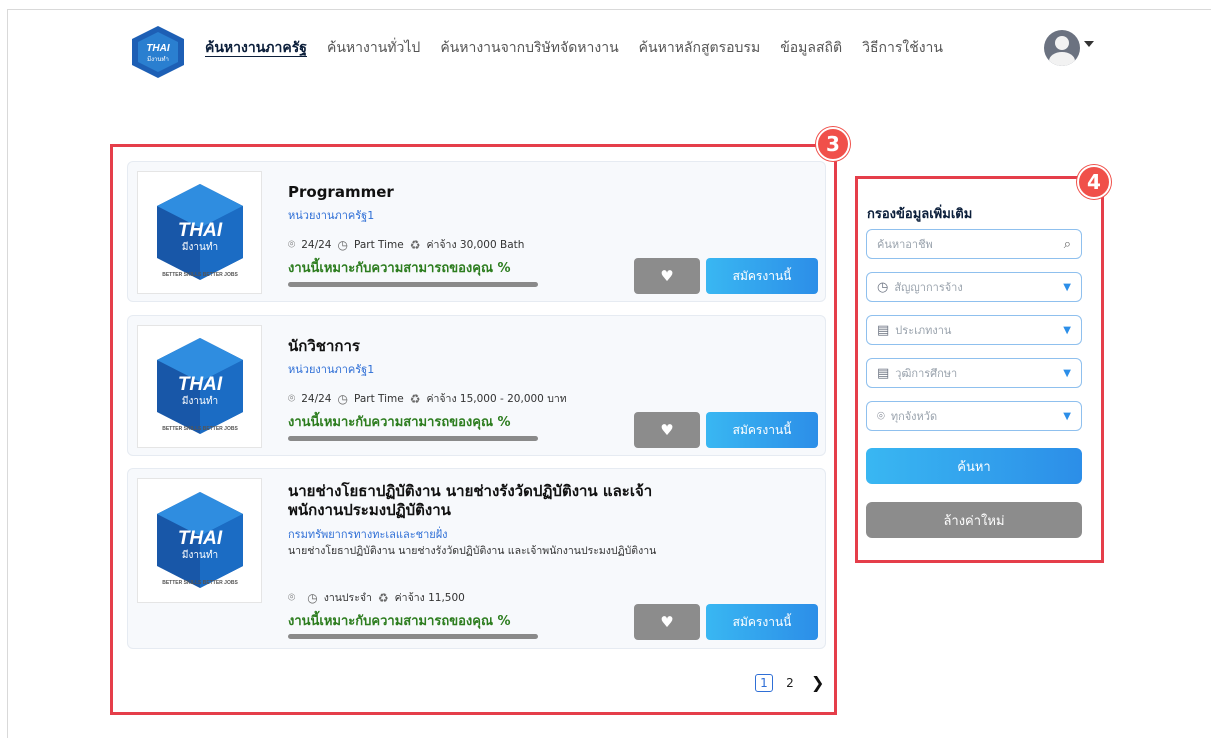 The image size is (1211, 738). I want to click on job-organization: กรมทรัพยากรทางทะเลและชายฝั่ง, so click(368, 534).